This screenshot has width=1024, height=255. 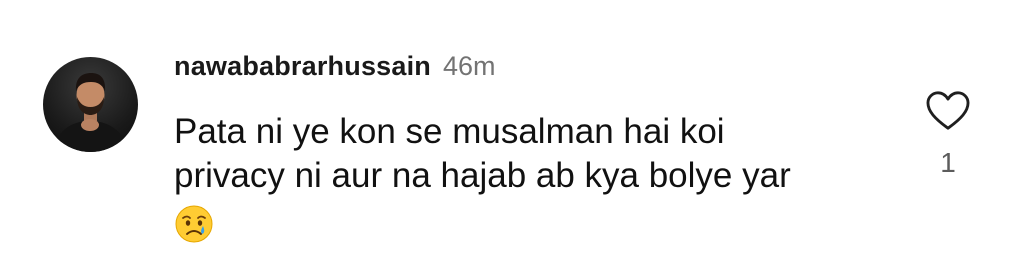 What do you see at coordinates (482, 175) in the screenshot?
I see `comment-text-line: privacy ni aur na hajab ab kya bolye yar` at bounding box center [482, 175].